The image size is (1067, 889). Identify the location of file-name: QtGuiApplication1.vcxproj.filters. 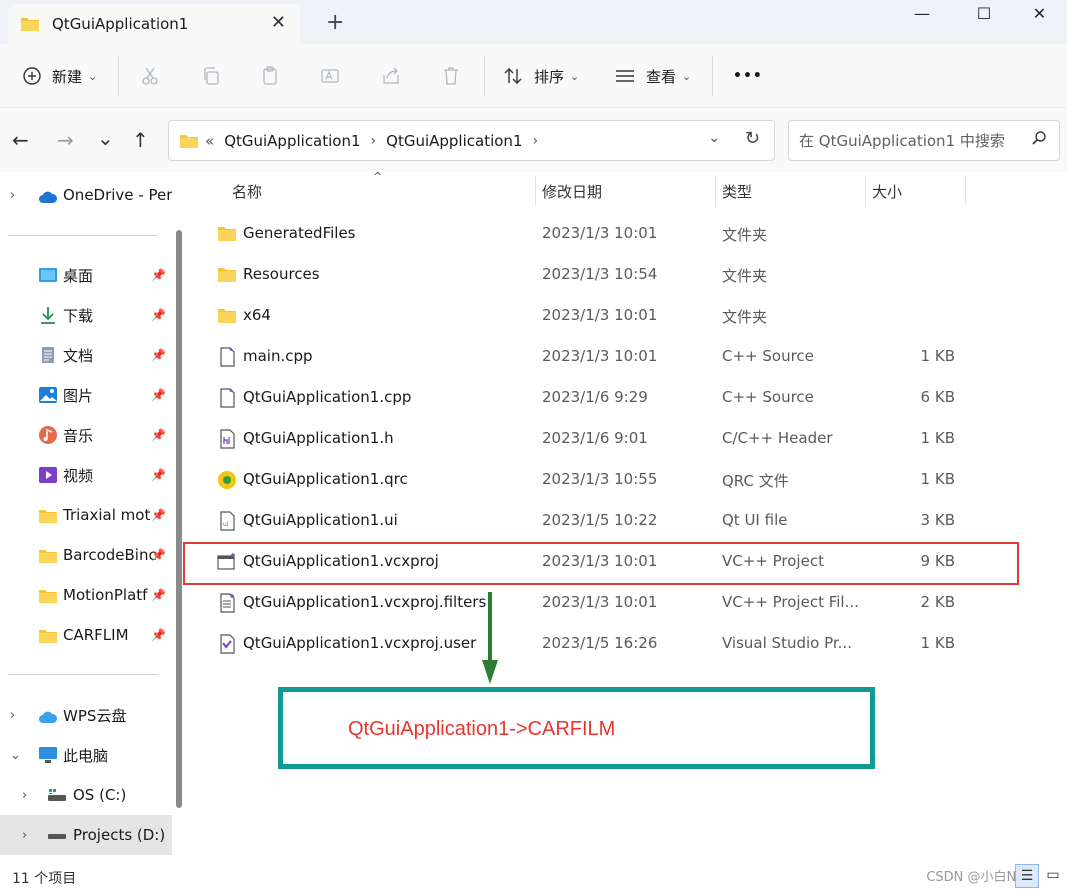
(365, 602).